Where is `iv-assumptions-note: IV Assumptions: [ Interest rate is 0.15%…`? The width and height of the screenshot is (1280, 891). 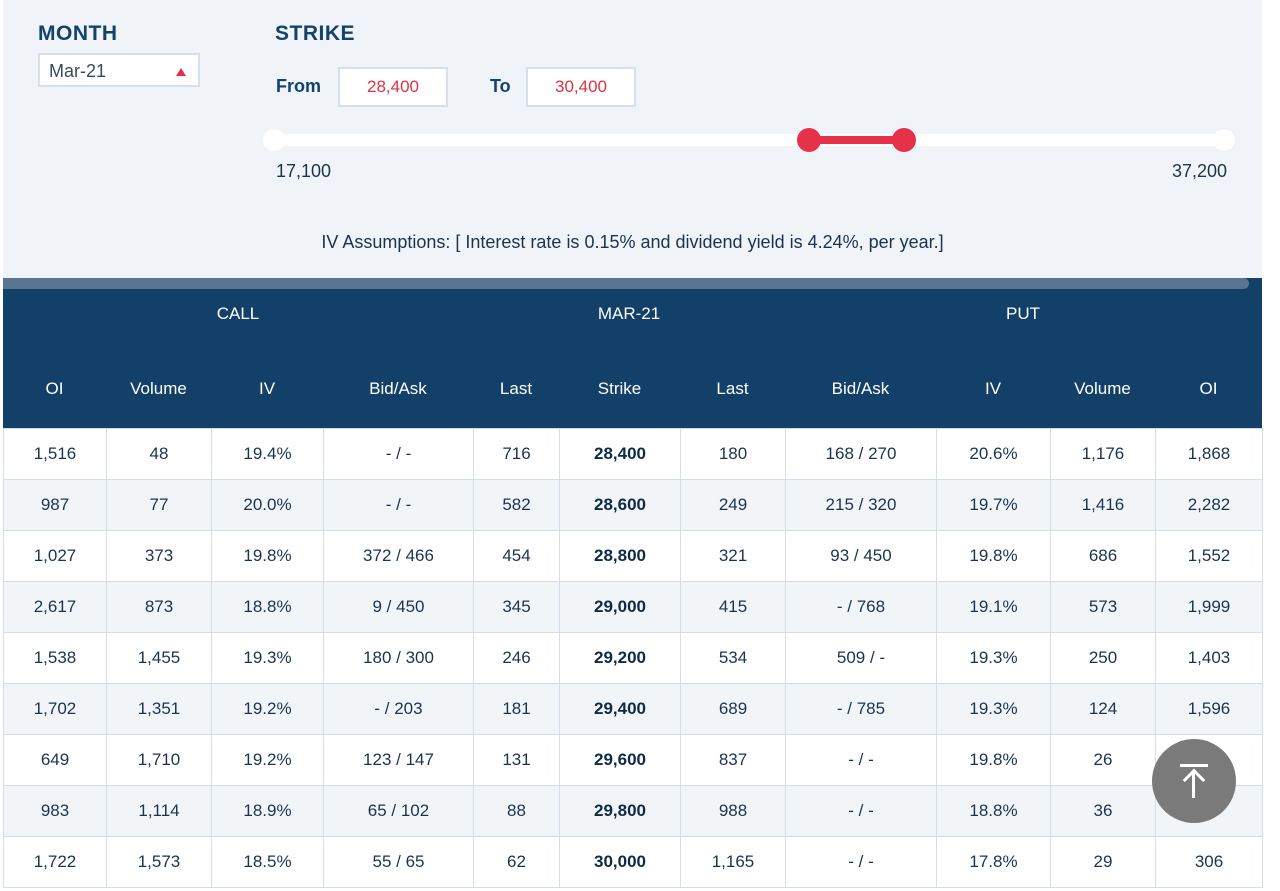 iv-assumptions-note: IV Assumptions: [ Interest rate is 0.15%… is located at coordinates (632, 242).